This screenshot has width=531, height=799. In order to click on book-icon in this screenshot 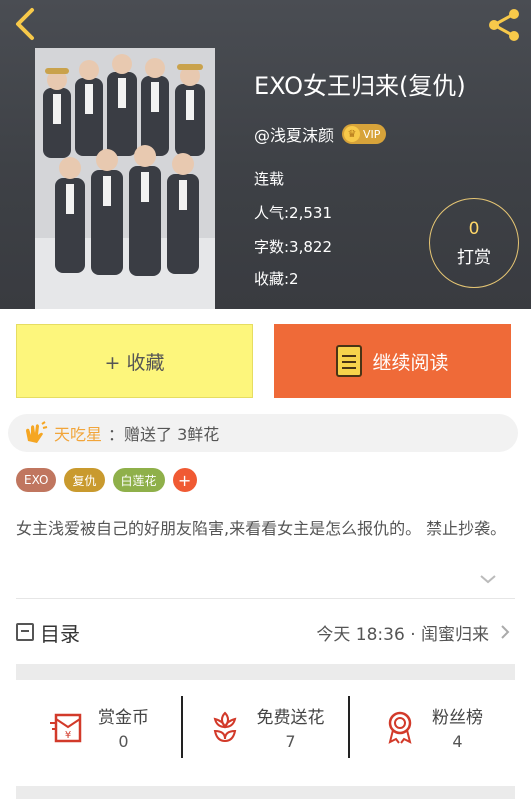, I will do `click(349, 361)`.